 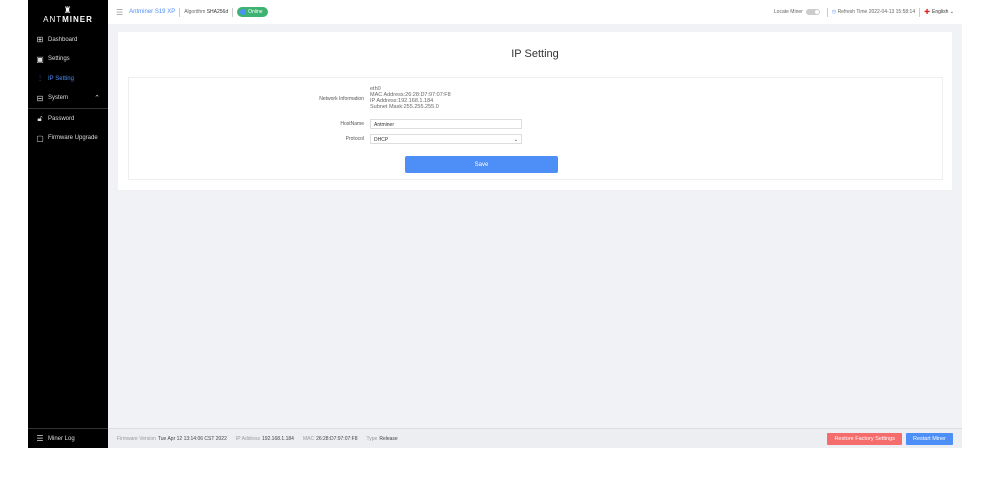 What do you see at coordinates (337, 438) in the screenshot?
I see `mac-value: 26:28:D7:97:07:F8` at bounding box center [337, 438].